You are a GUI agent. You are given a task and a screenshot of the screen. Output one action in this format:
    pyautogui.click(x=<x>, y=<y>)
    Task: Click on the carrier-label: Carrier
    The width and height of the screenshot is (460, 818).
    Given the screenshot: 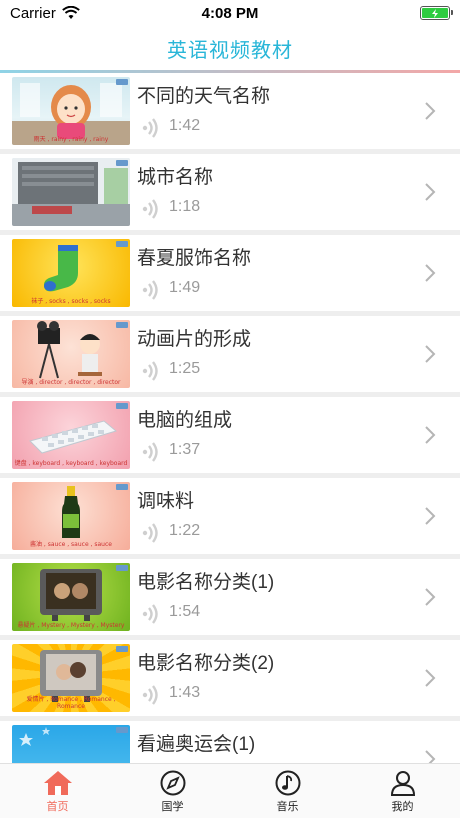 What is the action you would take?
    pyautogui.click(x=33, y=13)
    